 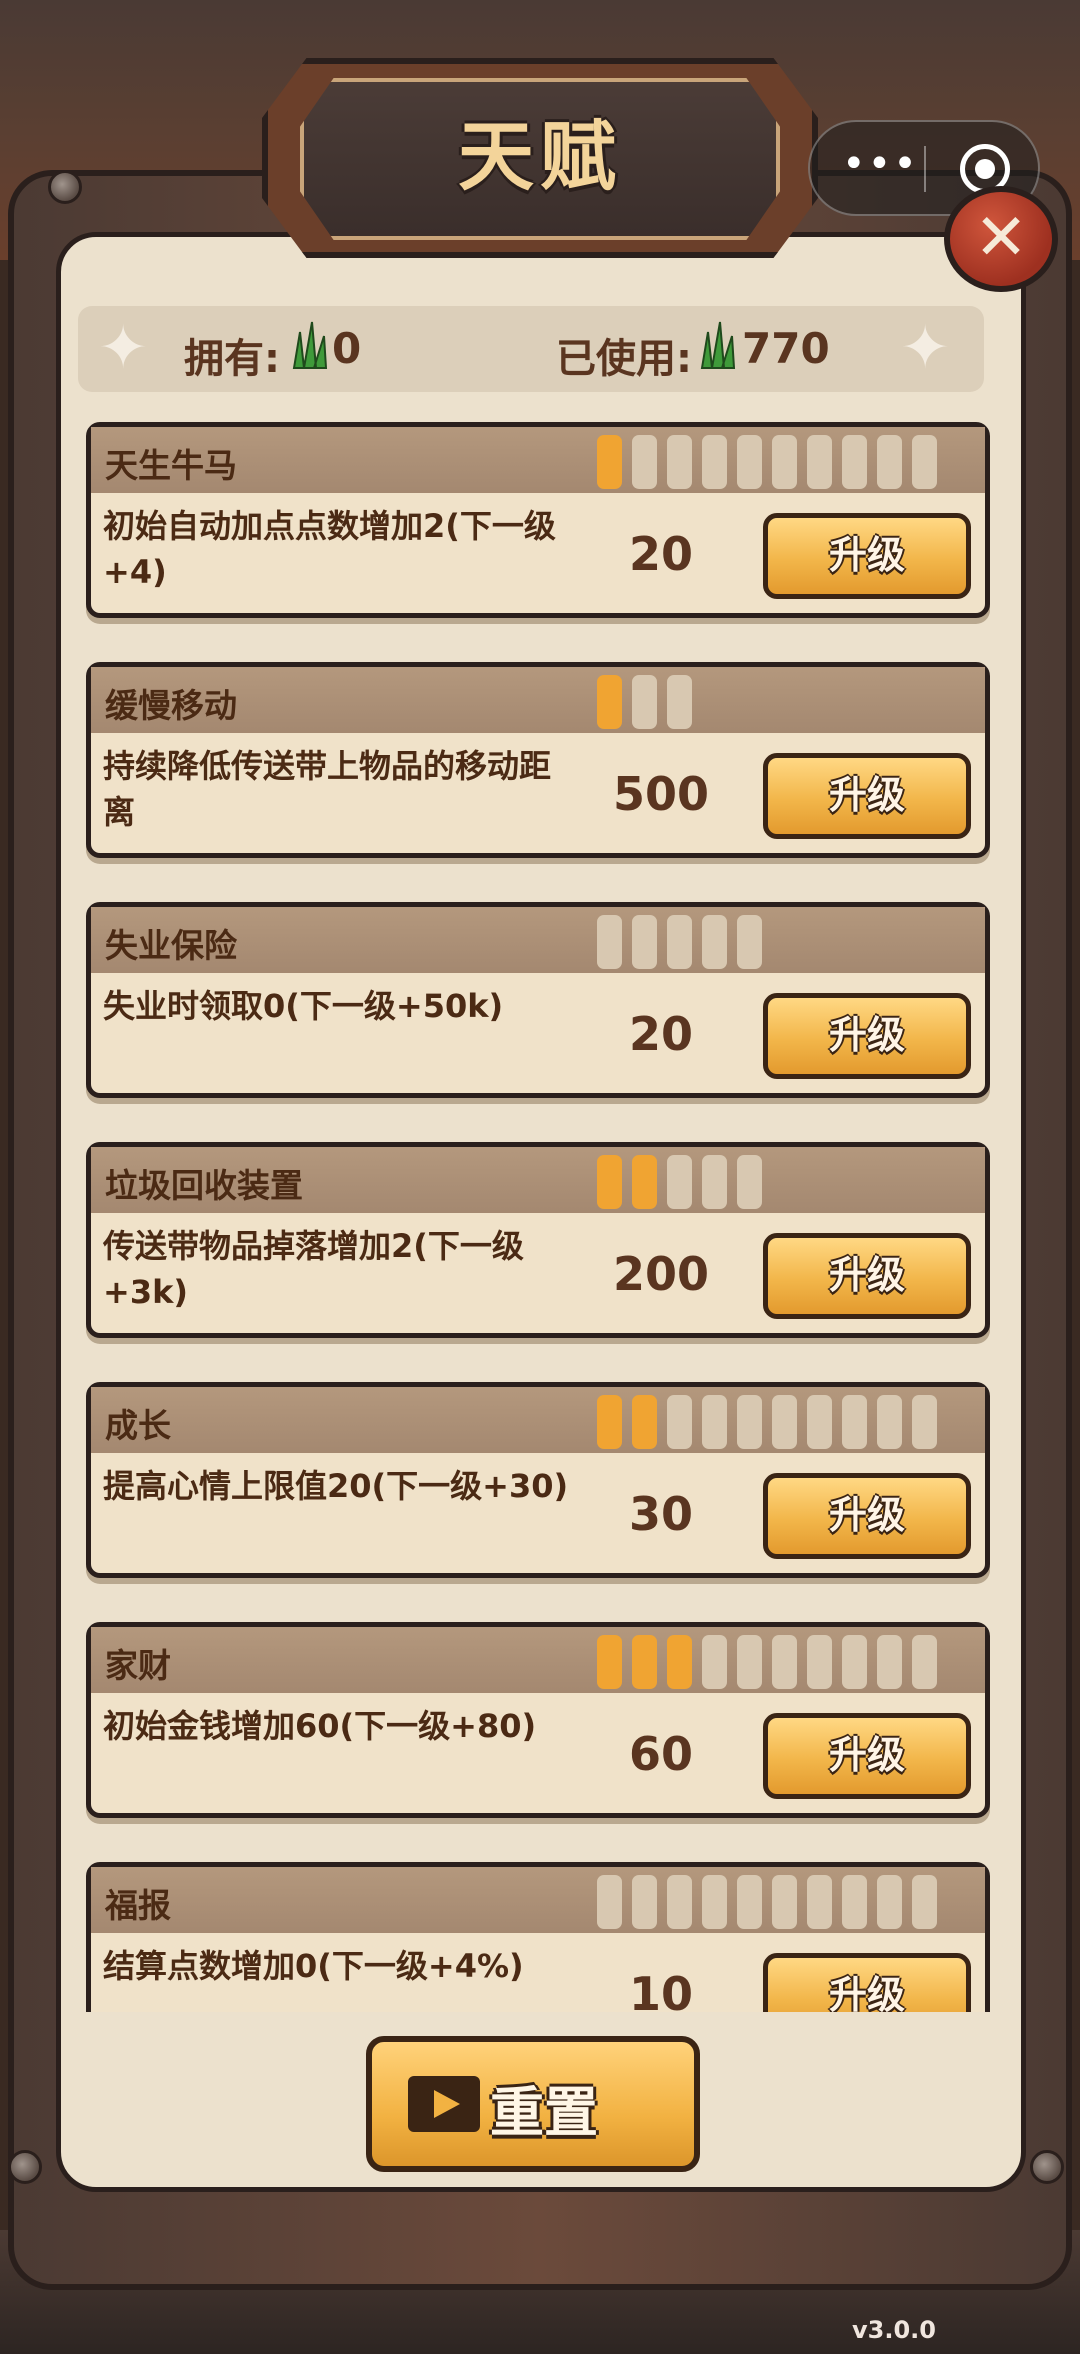 I want to click on close-icon: ✕, so click(x=1001, y=238).